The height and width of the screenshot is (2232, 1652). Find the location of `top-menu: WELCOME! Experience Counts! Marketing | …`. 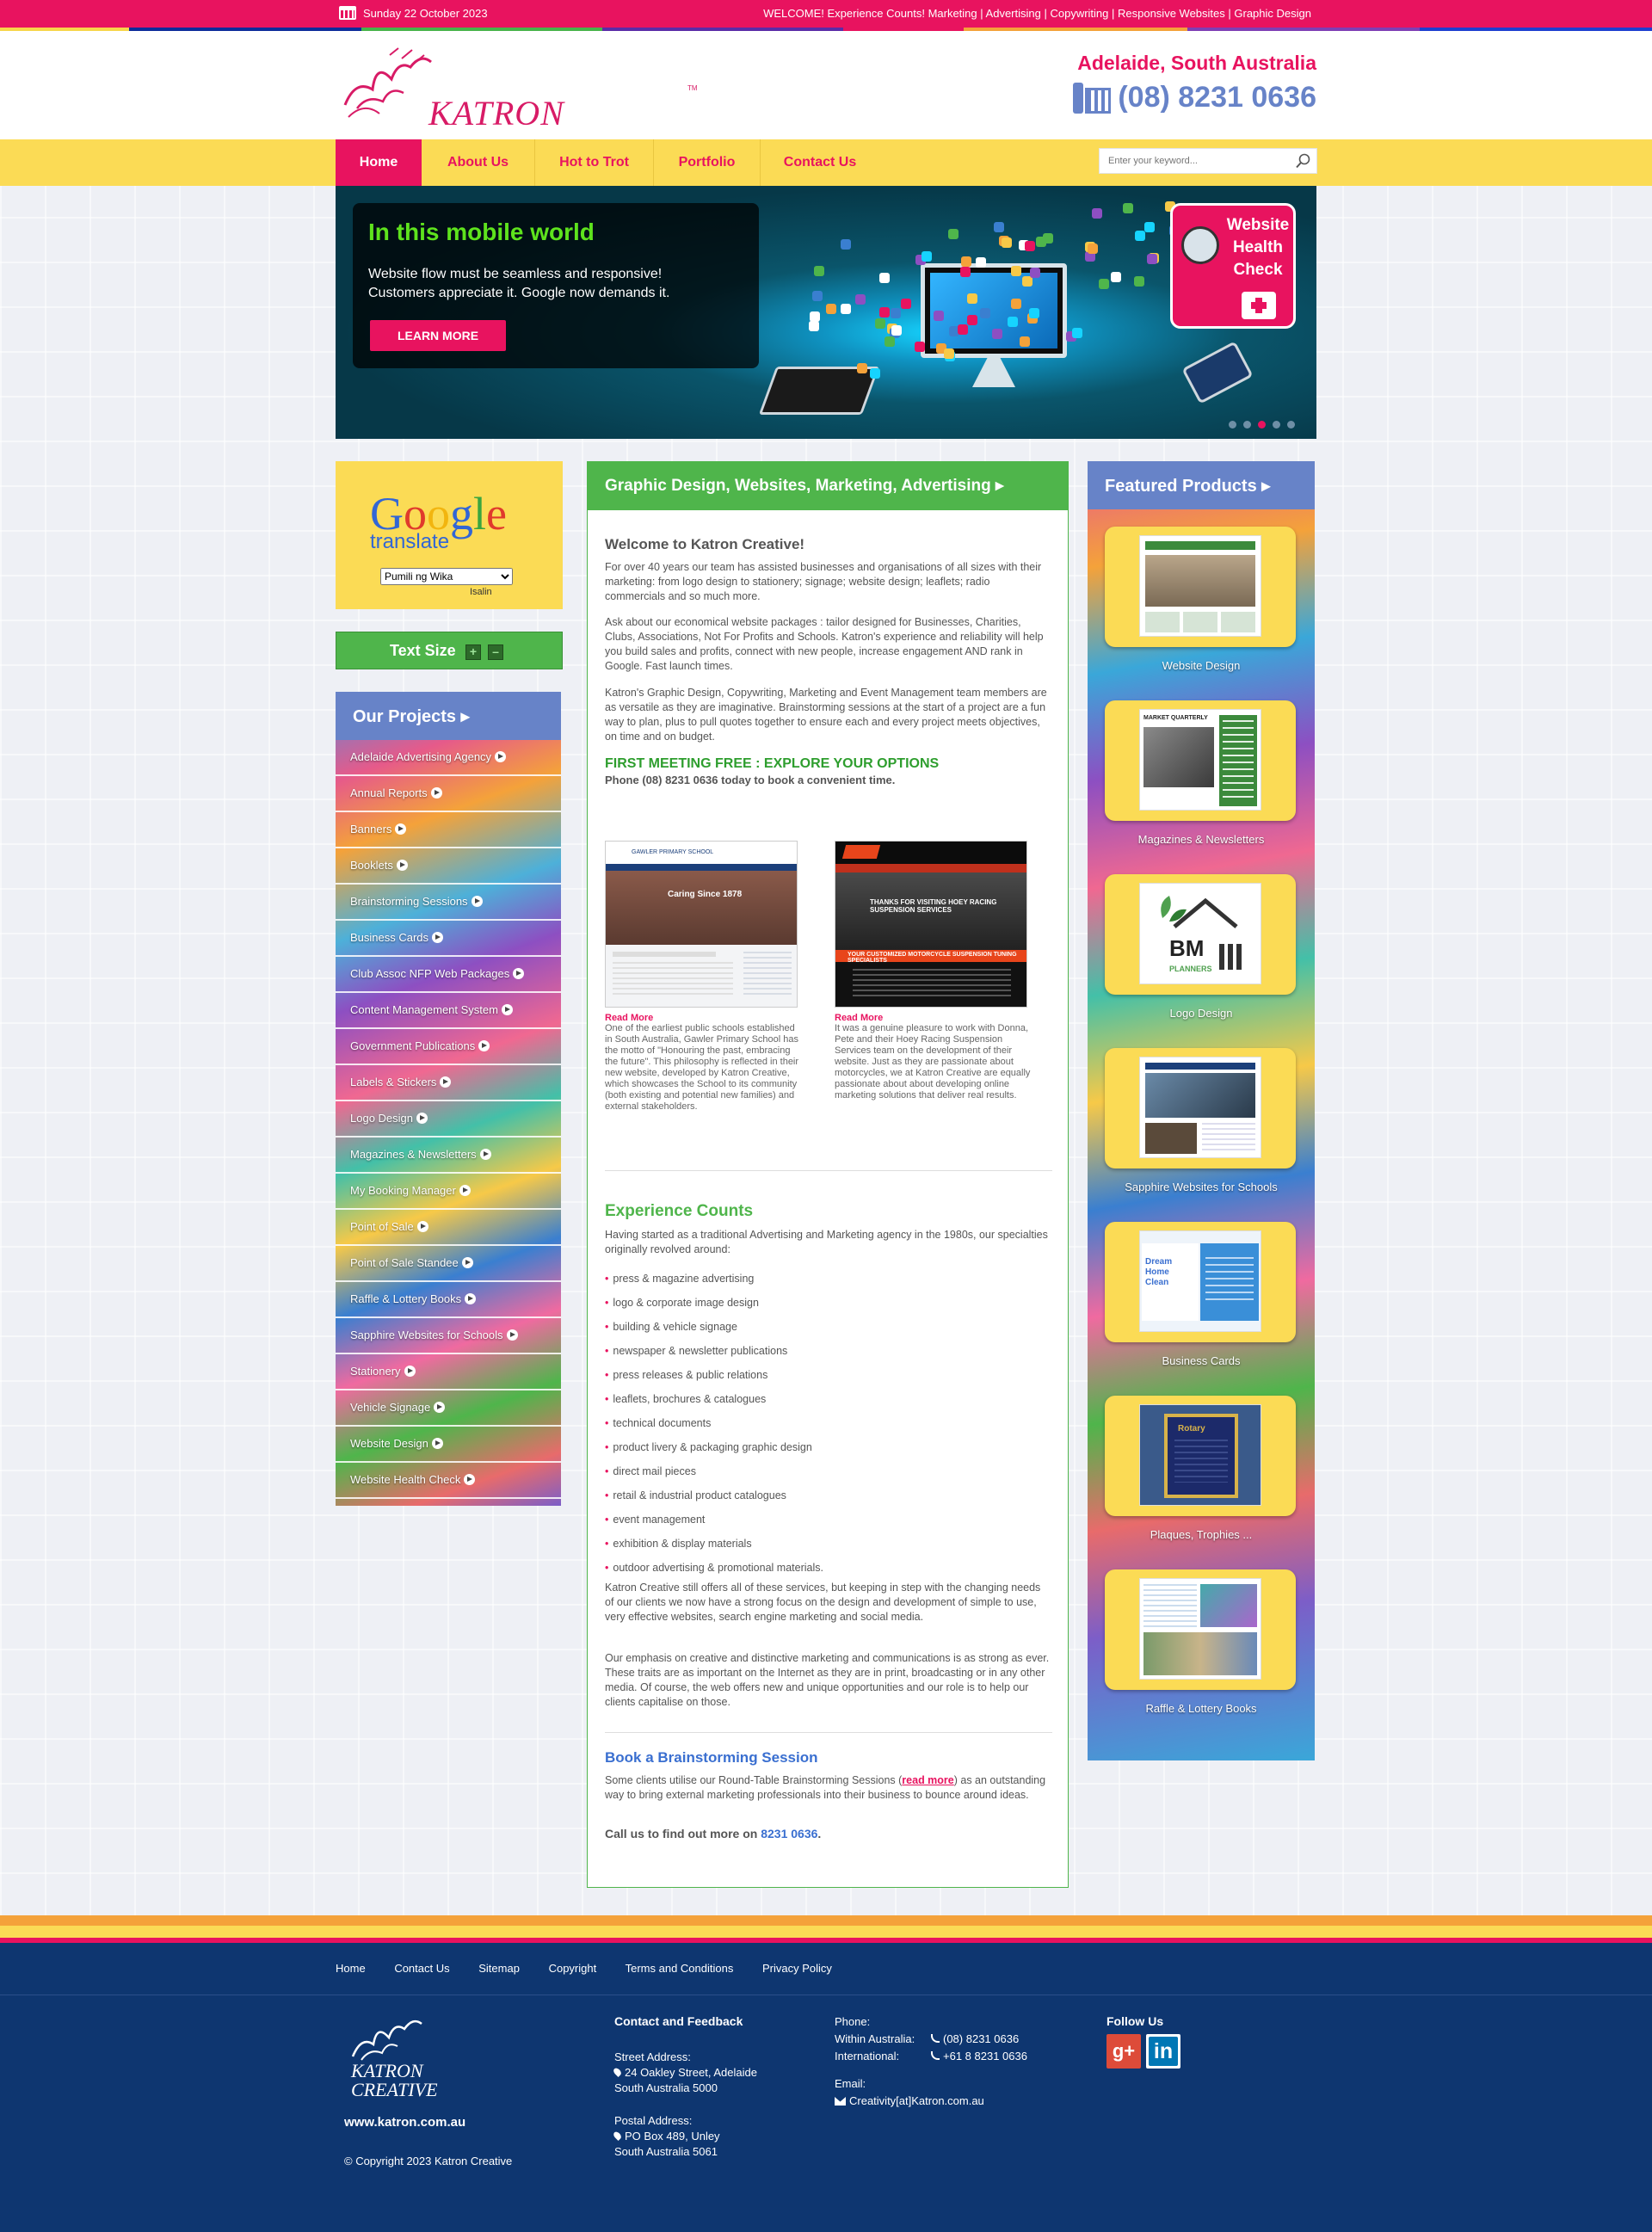

top-menu: WELCOME! Experience Counts! Marketing | … is located at coordinates (1035, 13).